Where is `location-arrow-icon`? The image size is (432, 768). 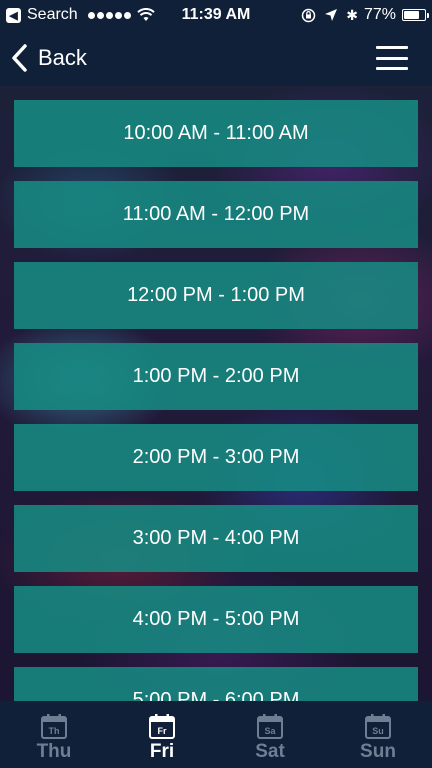
location-arrow-icon is located at coordinates (331, 15).